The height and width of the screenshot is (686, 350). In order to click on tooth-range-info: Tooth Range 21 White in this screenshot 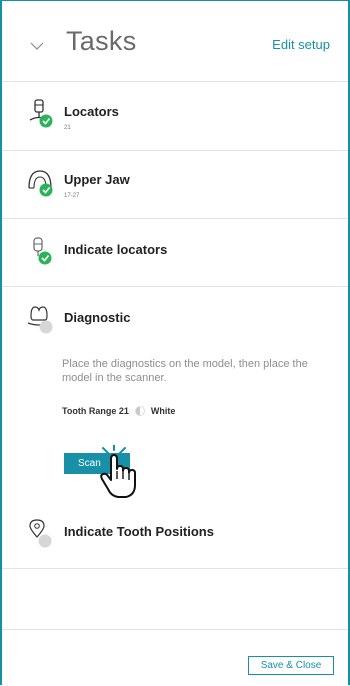, I will do `click(118, 411)`.